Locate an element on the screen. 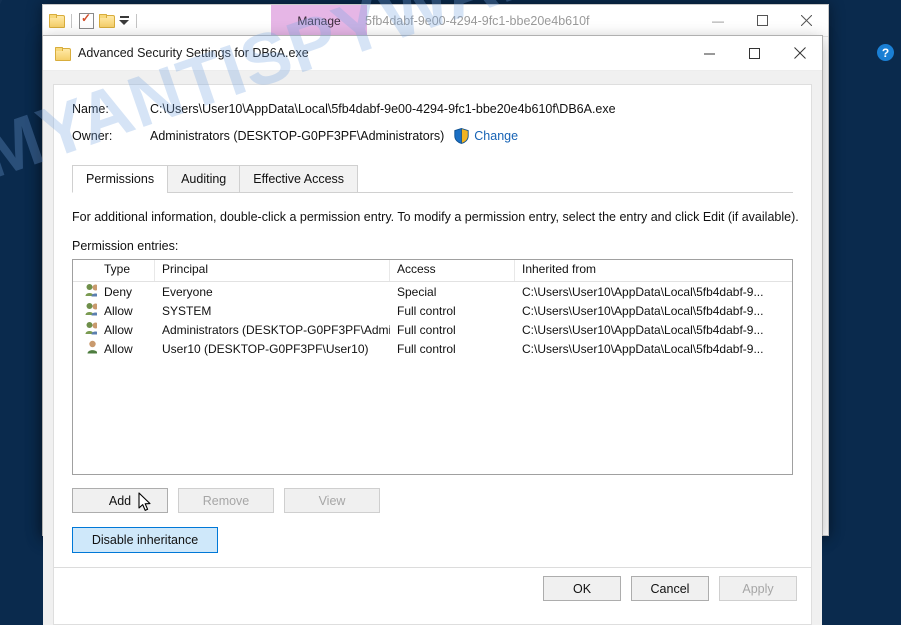  customize-caret-icon is located at coordinates (124, 20).